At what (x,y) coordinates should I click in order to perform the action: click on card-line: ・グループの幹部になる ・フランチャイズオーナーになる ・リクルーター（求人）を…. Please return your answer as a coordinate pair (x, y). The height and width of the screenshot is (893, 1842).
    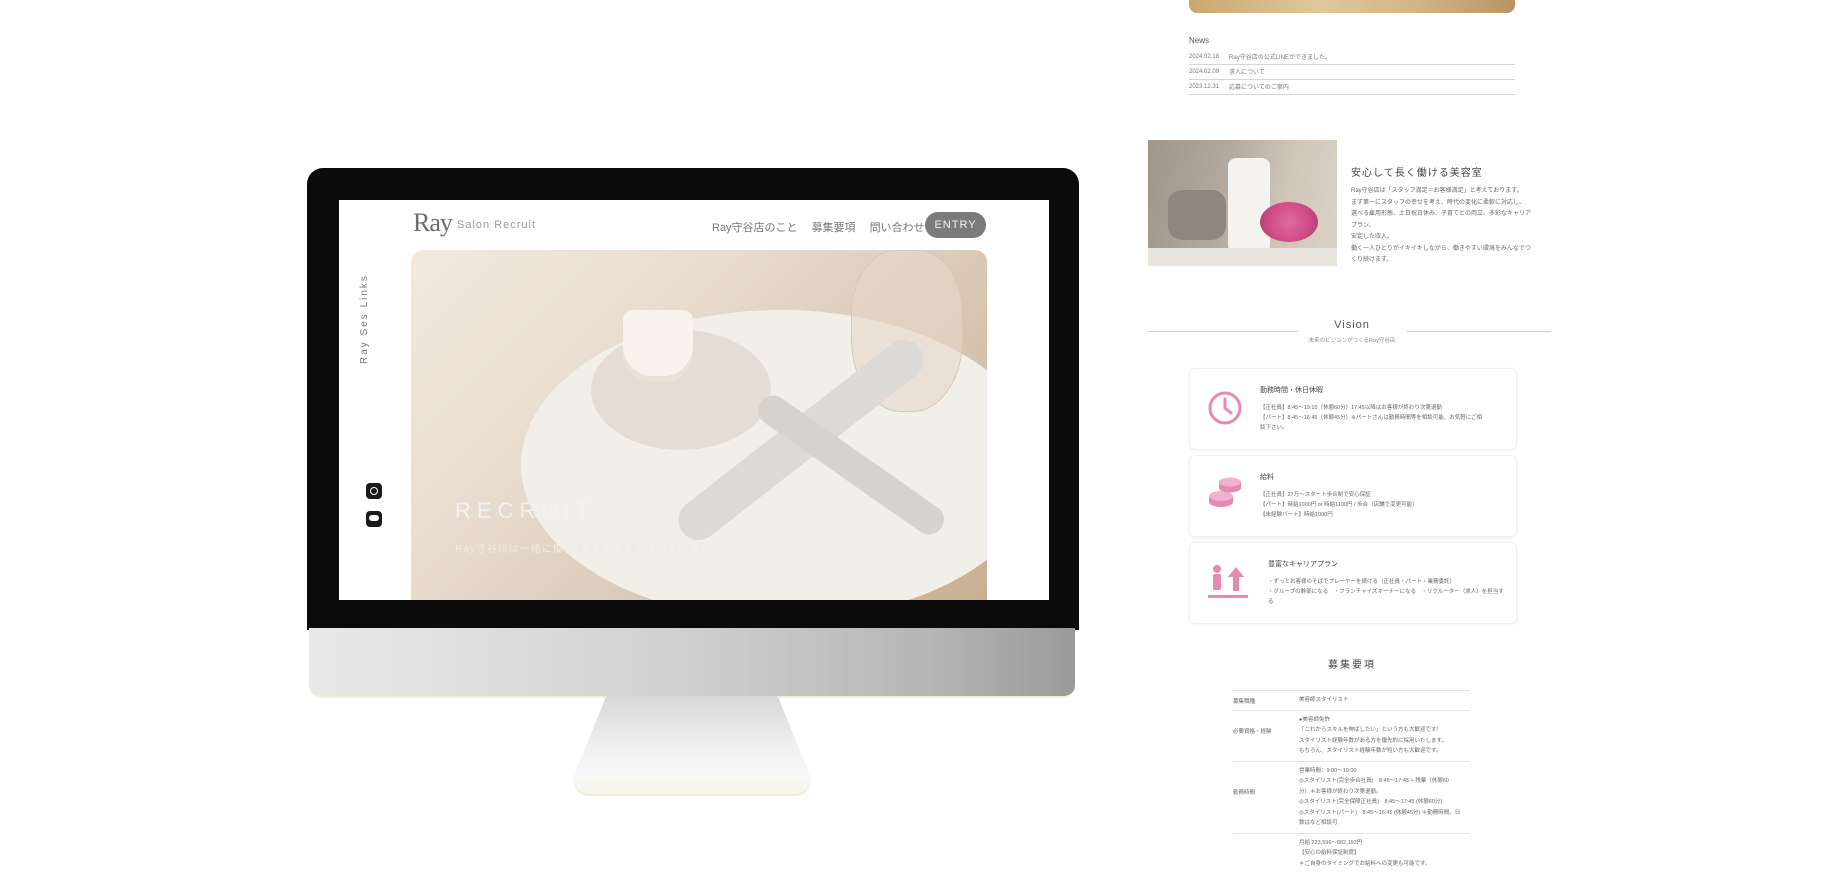
    Looking at the image, I should click on (1386, 597).